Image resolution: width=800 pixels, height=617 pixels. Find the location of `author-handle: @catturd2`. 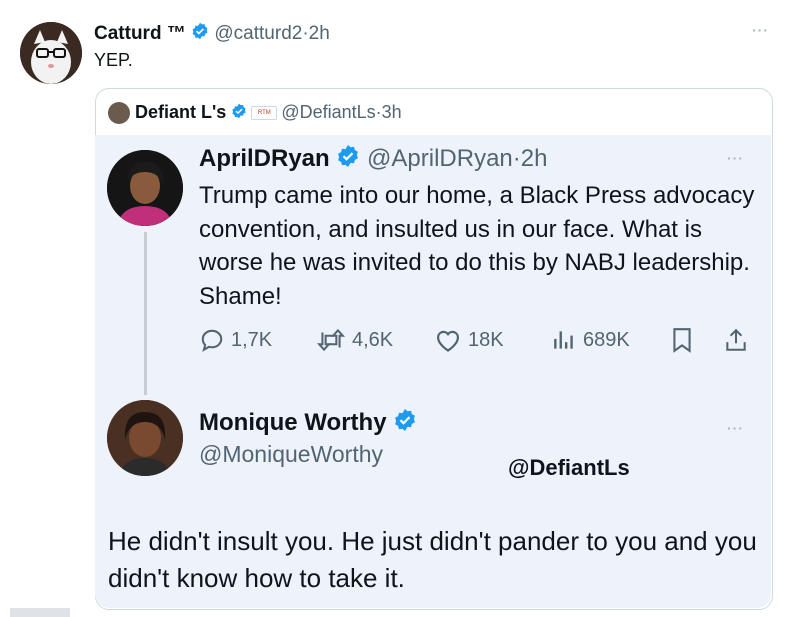

author-handle: @catturd2 is located at coordinates (258, 33).